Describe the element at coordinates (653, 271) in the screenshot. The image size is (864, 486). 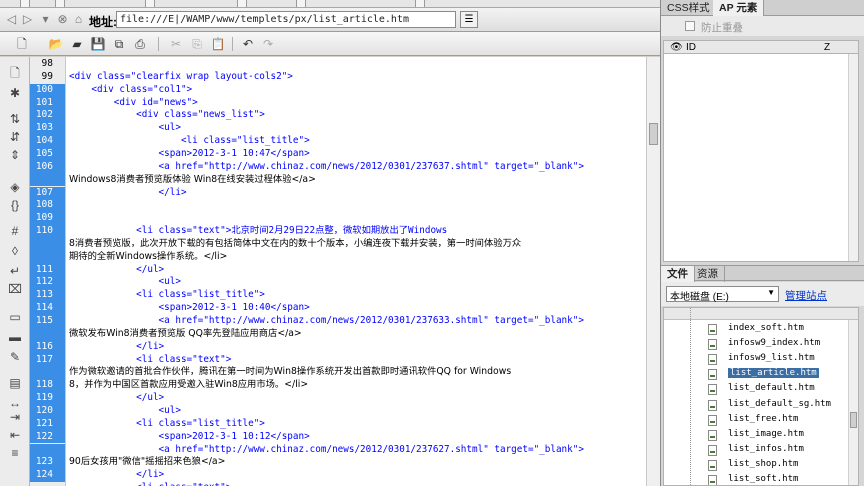
I see `editor-scrollbar` at that location.